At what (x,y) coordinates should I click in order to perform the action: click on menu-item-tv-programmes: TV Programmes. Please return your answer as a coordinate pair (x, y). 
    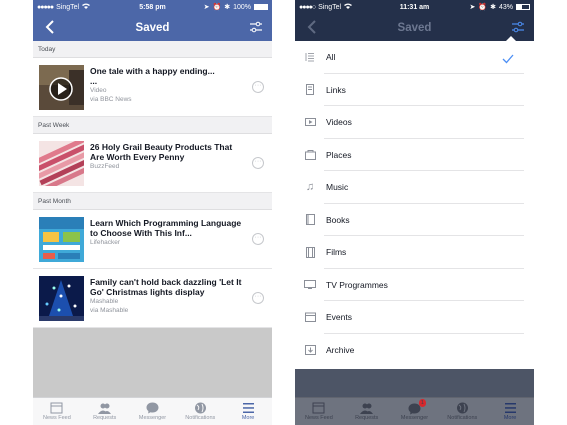
    Looking at the image, I should click on (414, 285).